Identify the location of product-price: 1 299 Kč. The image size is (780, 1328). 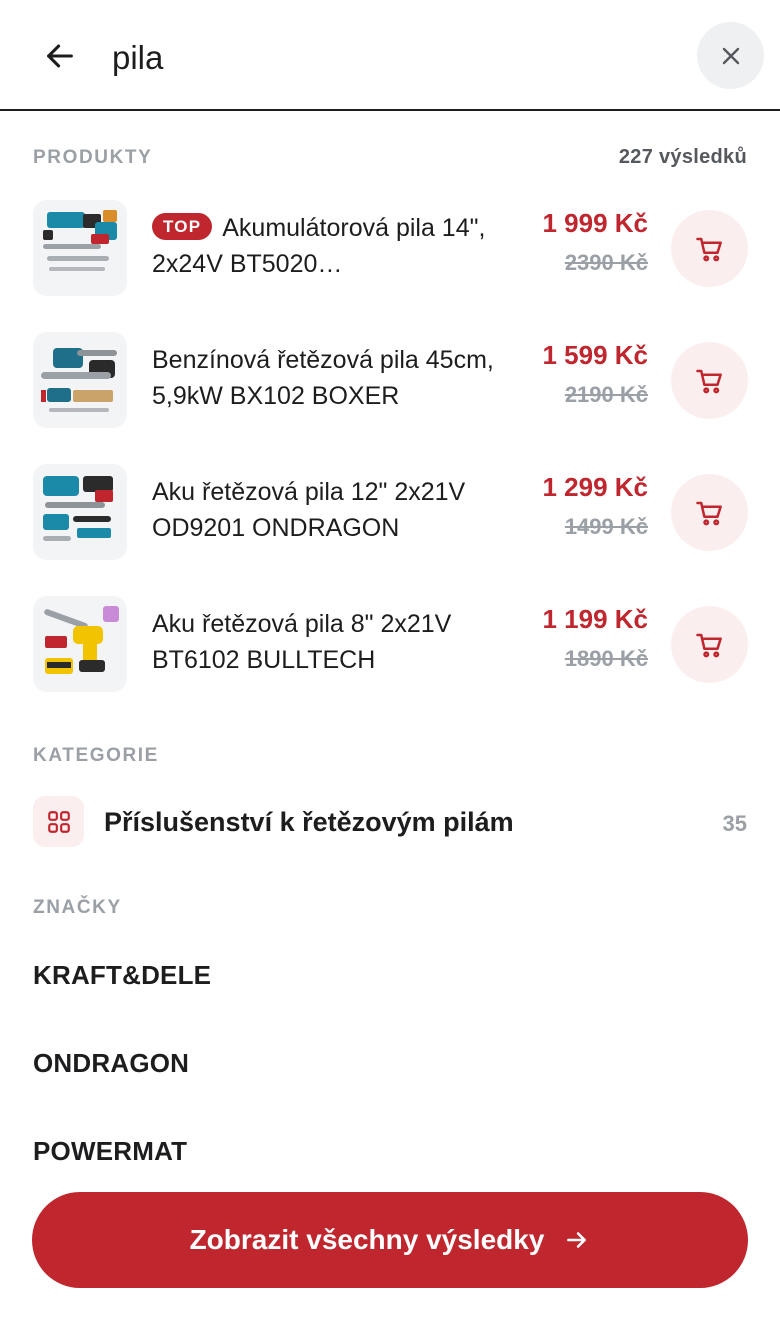
(595, 487).